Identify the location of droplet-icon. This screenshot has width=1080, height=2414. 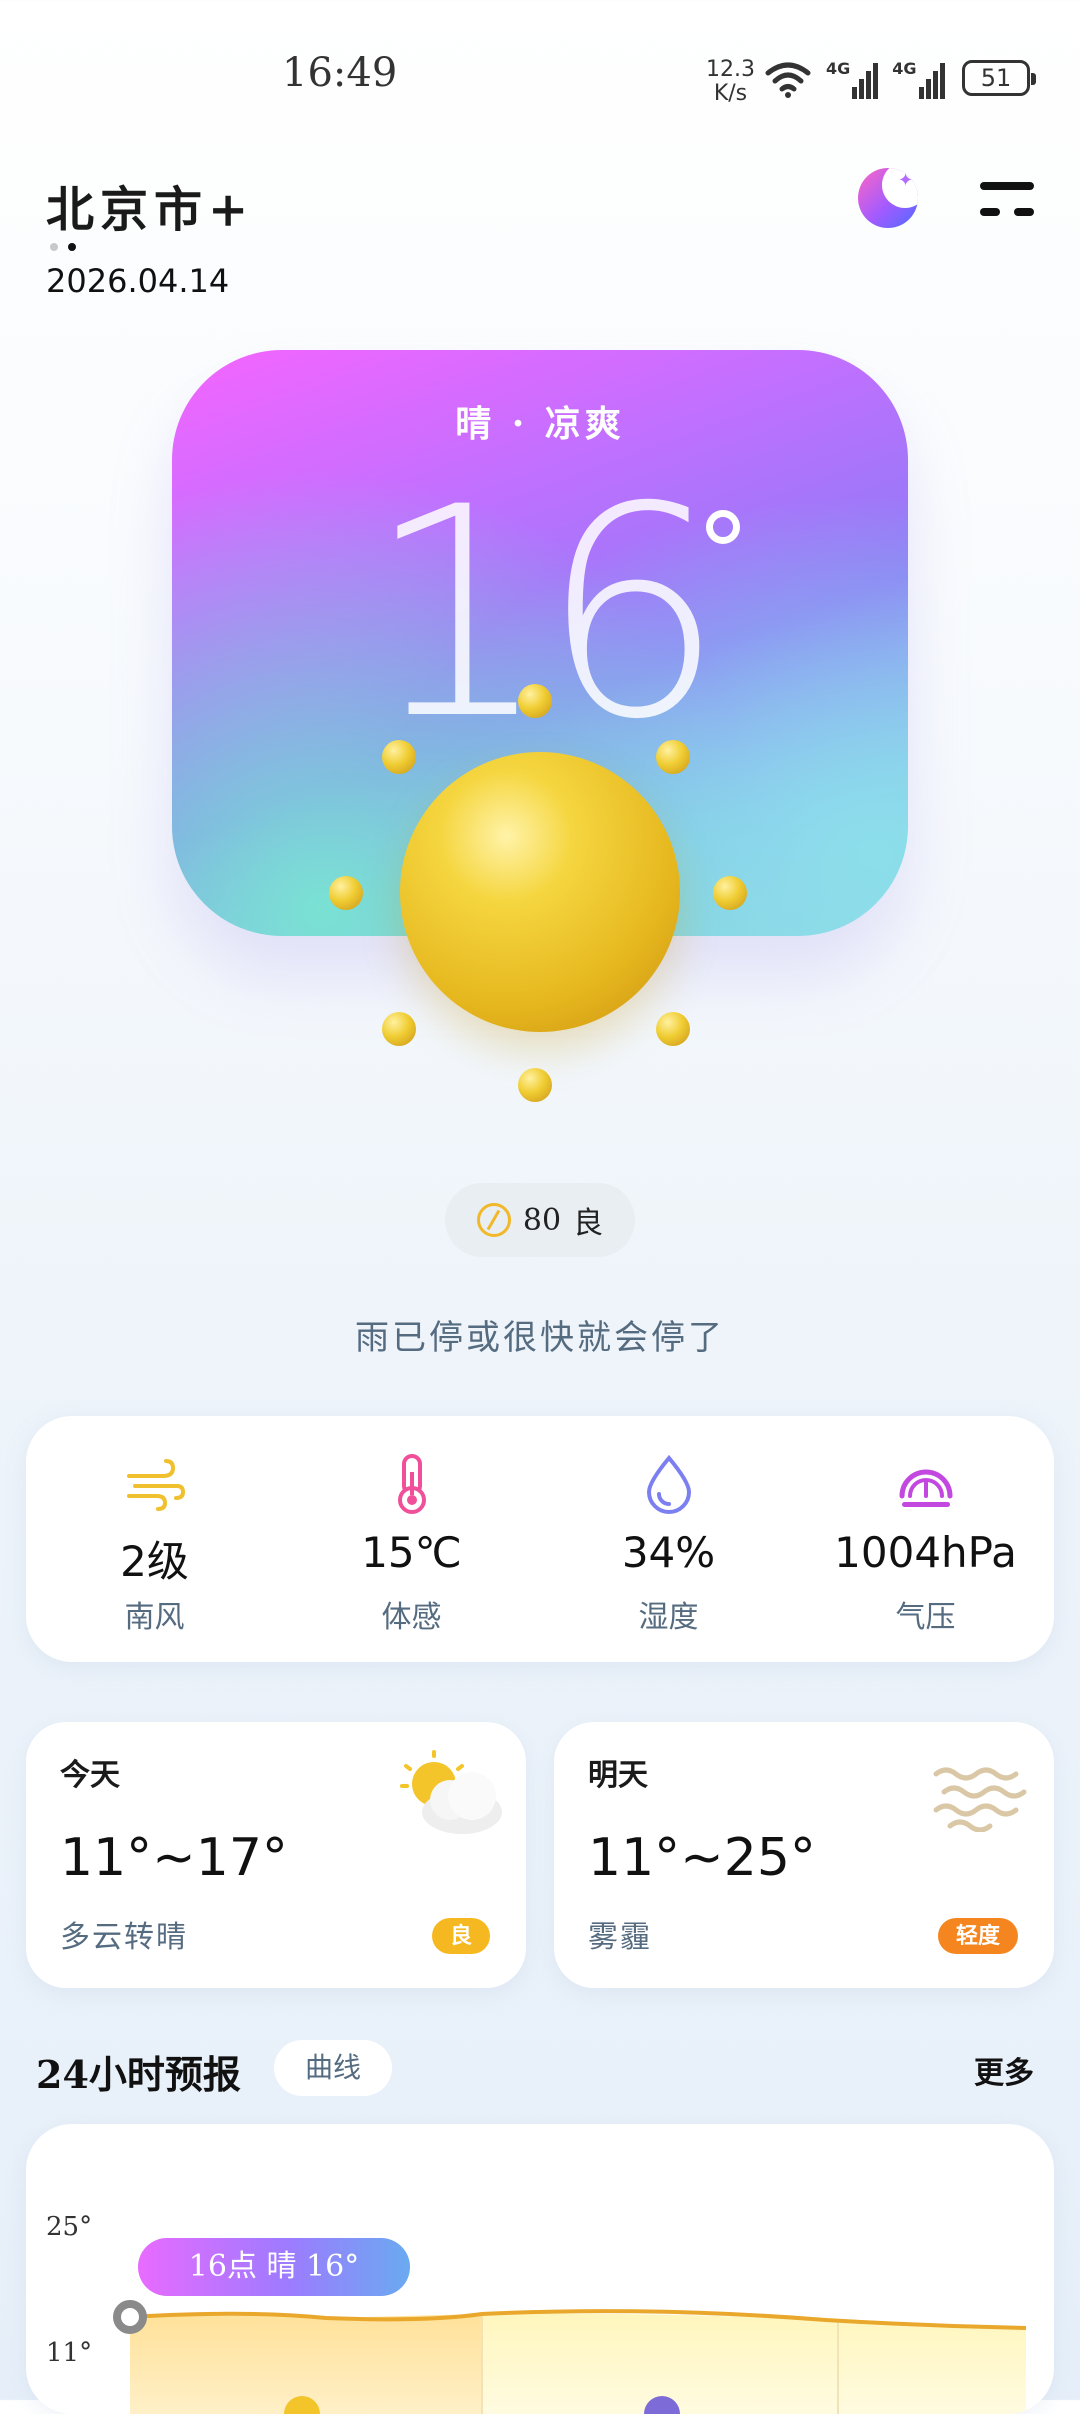
(668, 1484).